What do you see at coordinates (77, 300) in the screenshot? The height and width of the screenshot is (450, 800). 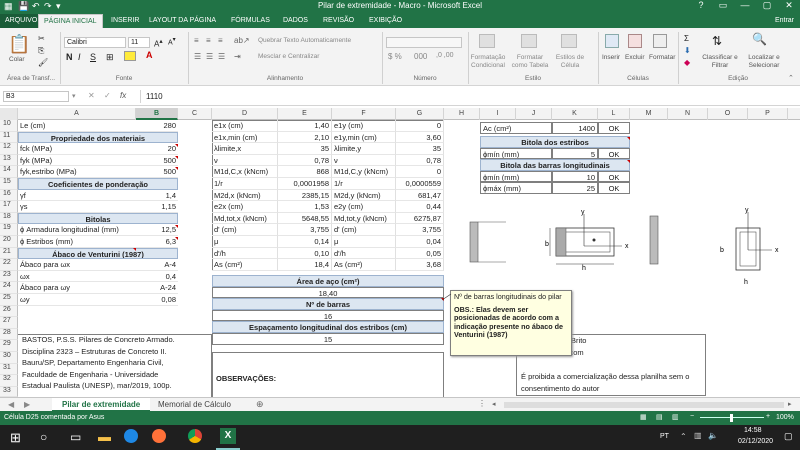 I see `cell-label: ωy` at bounding box center [77, 300].